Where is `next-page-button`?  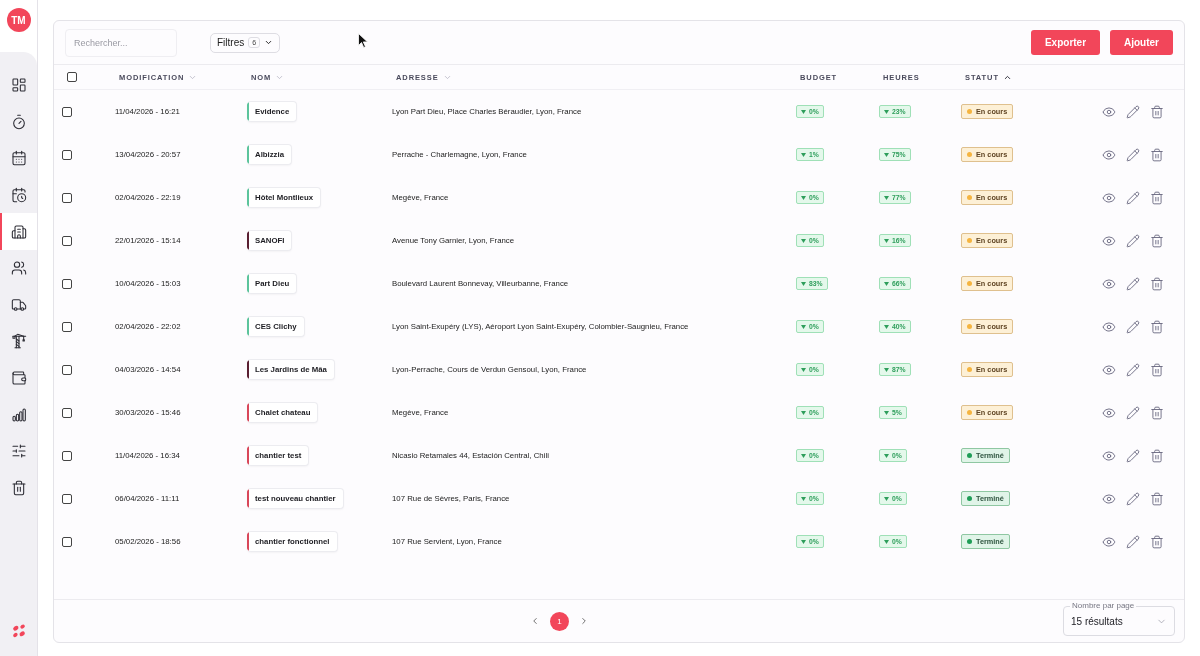
next-page-button is located at coordinates (584, 621).